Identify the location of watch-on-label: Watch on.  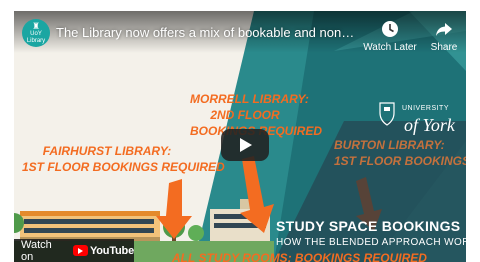
(36, 250).